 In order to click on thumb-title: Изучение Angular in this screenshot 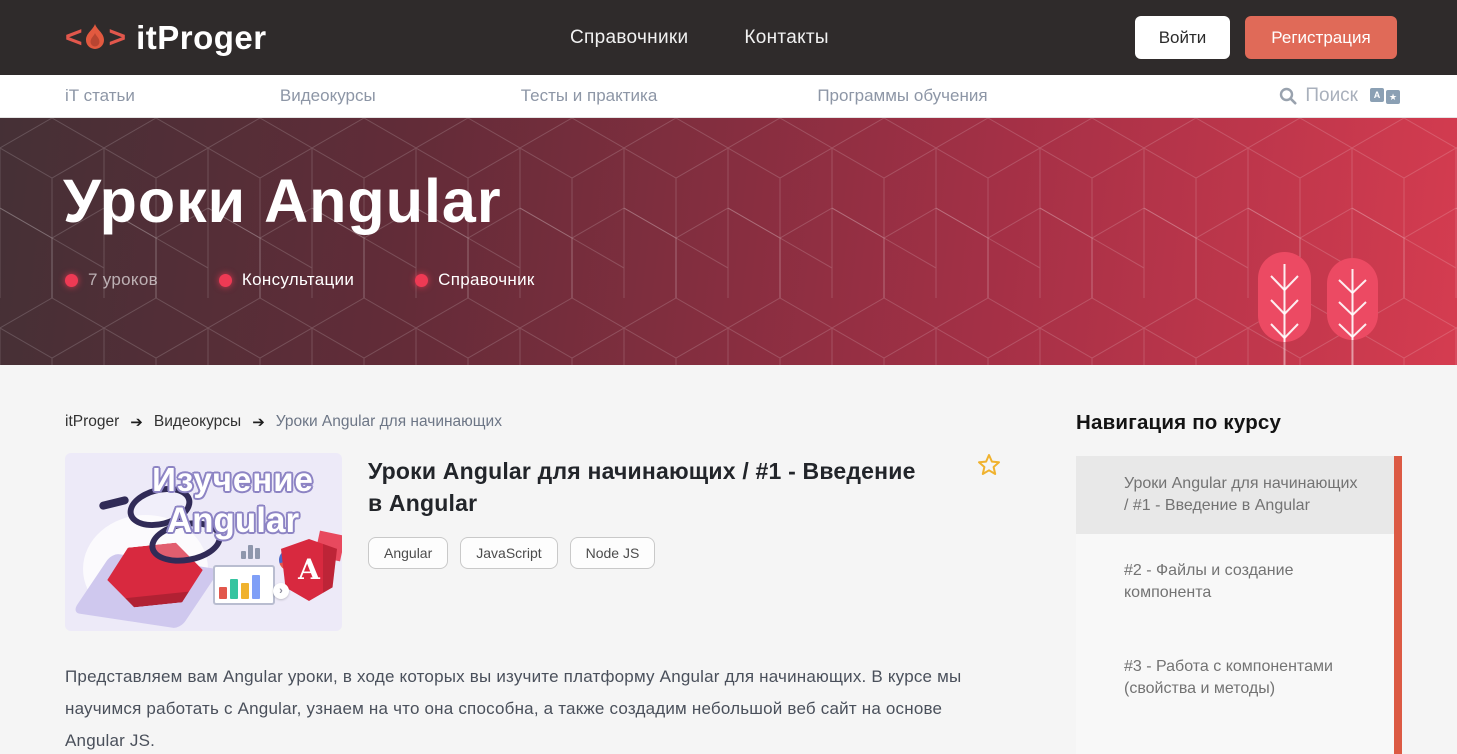, I will do `click(233, 500)`.